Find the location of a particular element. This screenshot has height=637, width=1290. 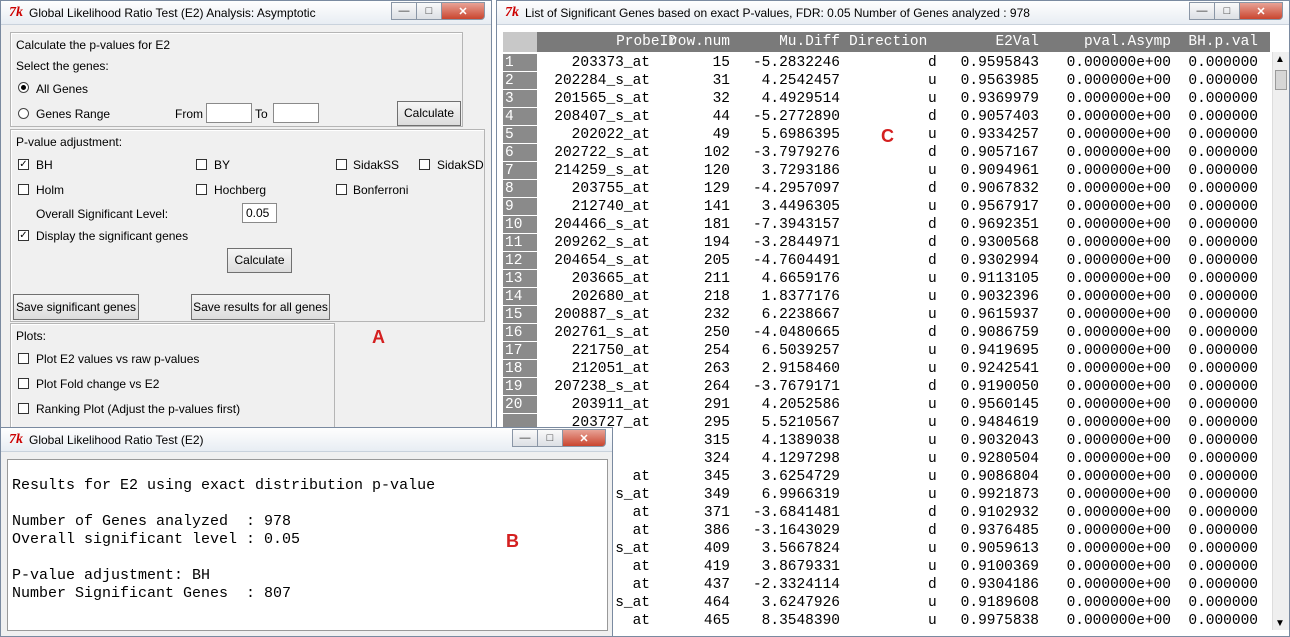

table-cell: 4.6659176 is located at coordinates (800, 279).